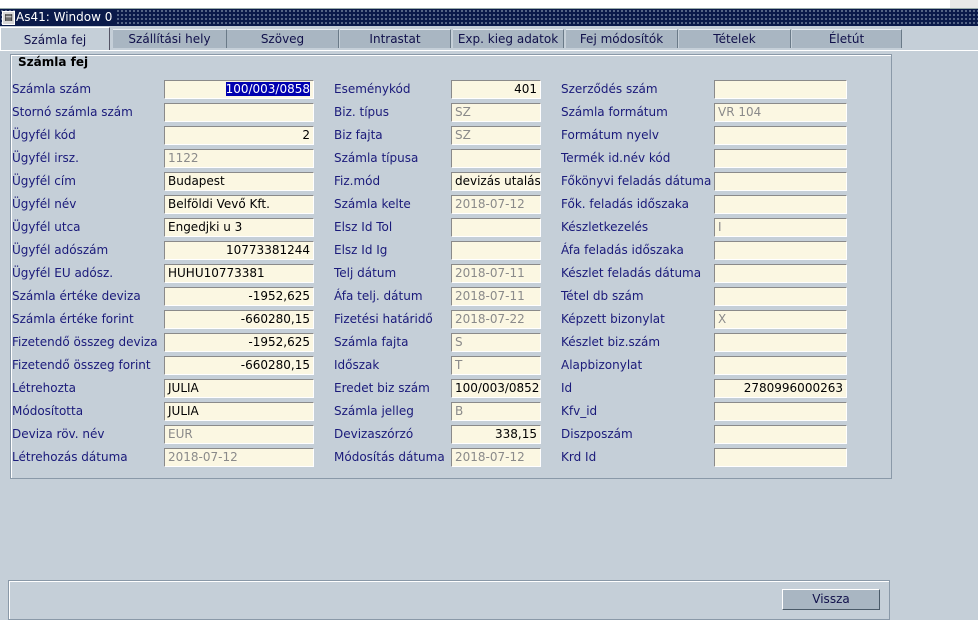  Describe the element at coordinates (239, 158) in the screenshot. I see `col1-field-3: 1122` at that location.